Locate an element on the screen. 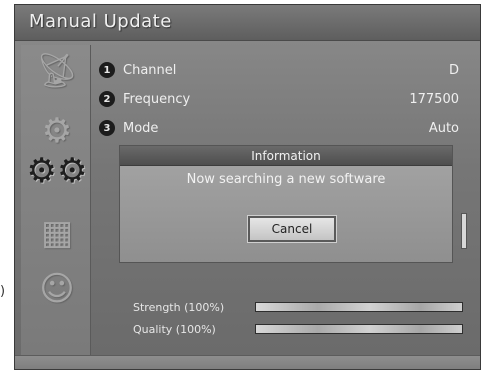 The image size is (483, 372). dialog-message: Now searching a new software is located at coordinates (286, 179).